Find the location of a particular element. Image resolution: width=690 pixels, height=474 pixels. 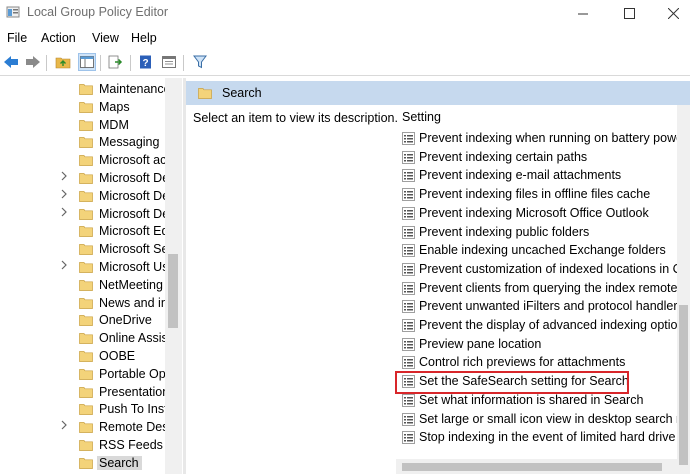

tree-scroll-thumb is located at coordinates (173, 291).